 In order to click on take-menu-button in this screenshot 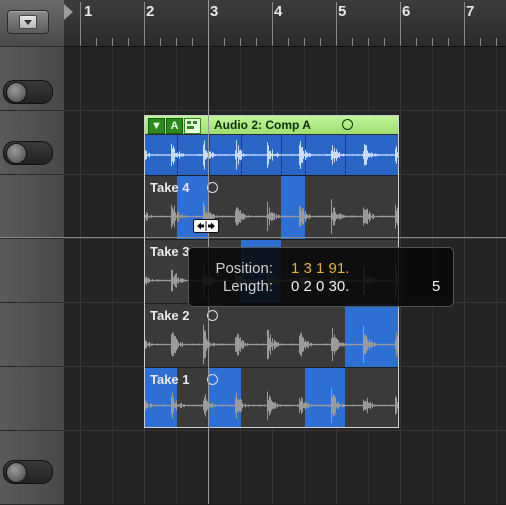, I will do `click(192, 126)`.